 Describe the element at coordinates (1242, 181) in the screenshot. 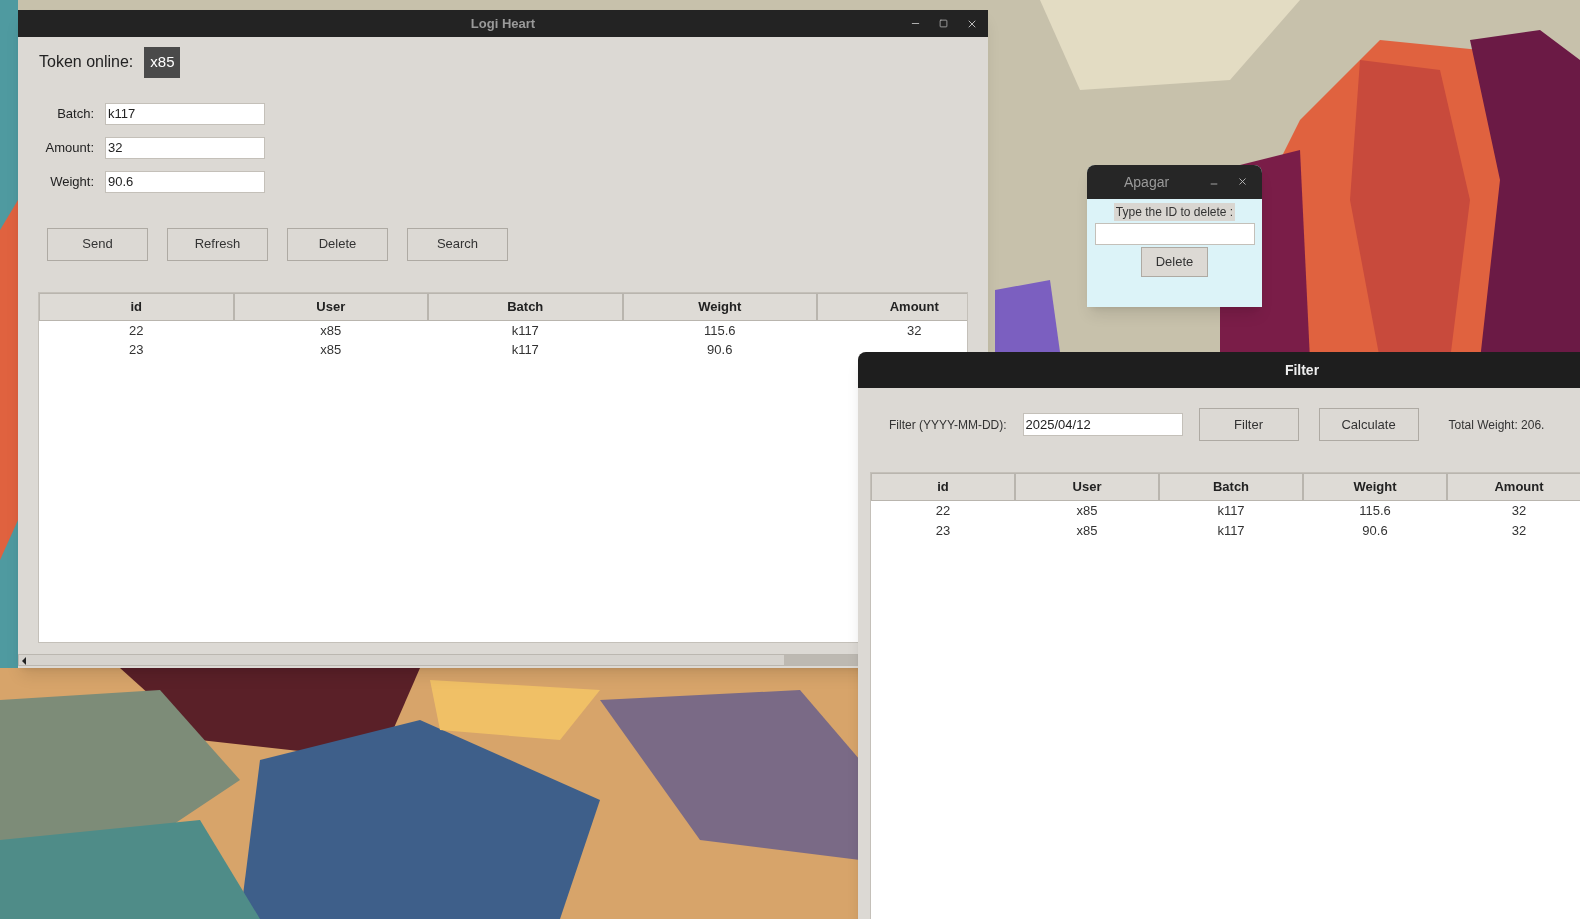

I see `close-icon` at that location.